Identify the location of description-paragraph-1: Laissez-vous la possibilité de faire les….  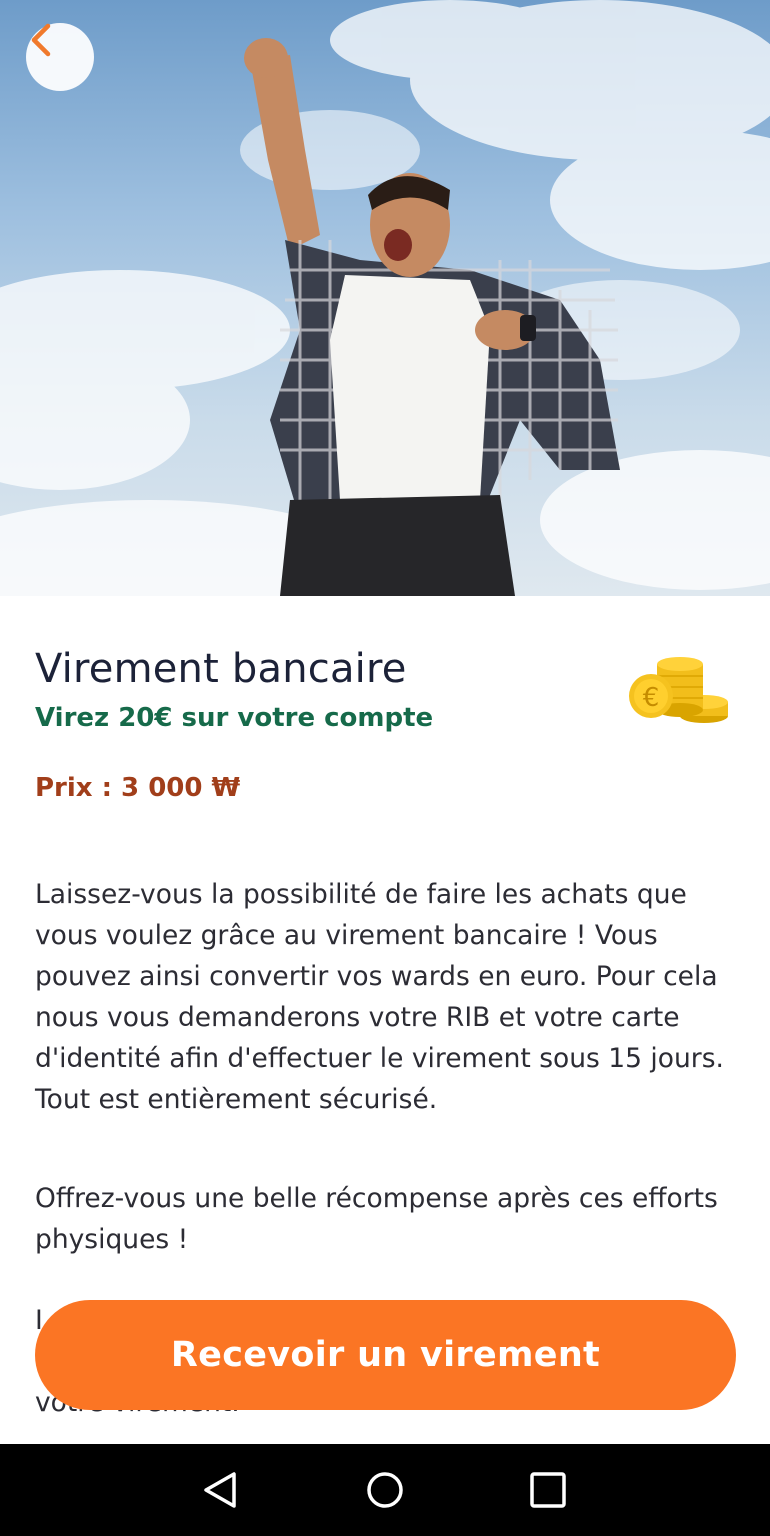
(379, 997).